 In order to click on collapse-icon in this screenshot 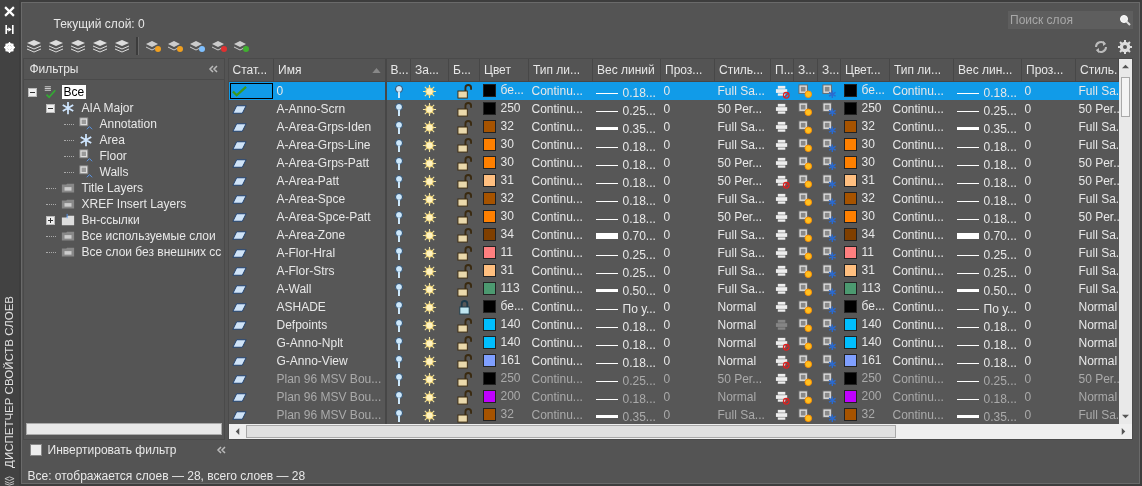, I will do `click(212, 69)`.